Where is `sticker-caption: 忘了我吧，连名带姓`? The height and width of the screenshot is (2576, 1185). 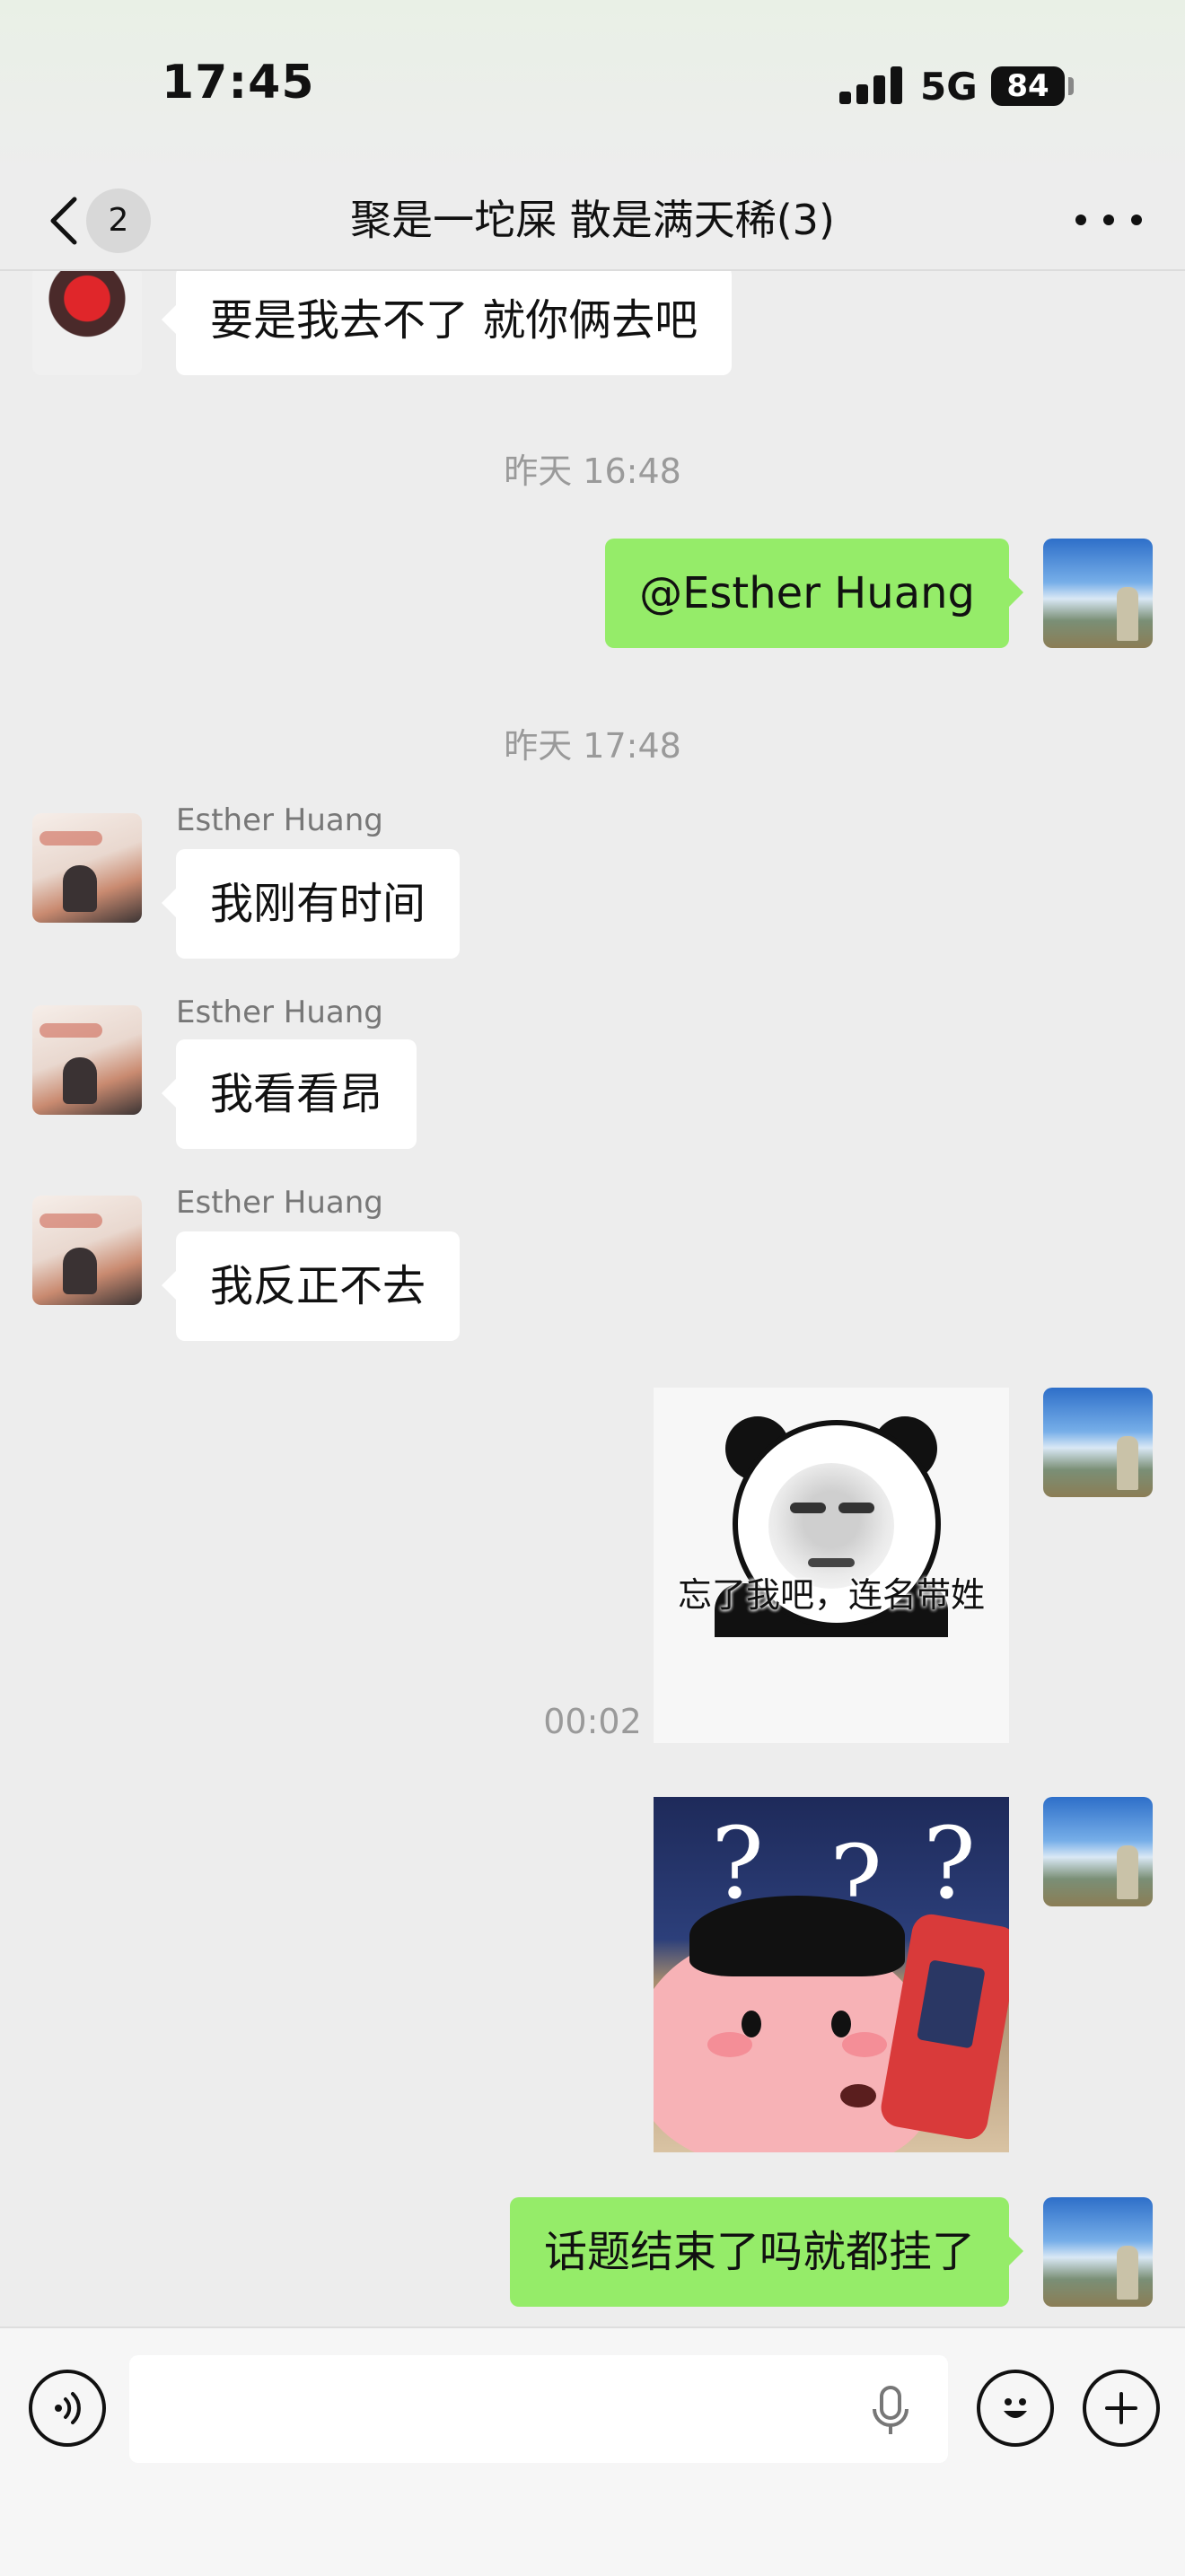 sticker-caption: 忘了我吧，连名带姓 is located at coordinates (831, 1595).